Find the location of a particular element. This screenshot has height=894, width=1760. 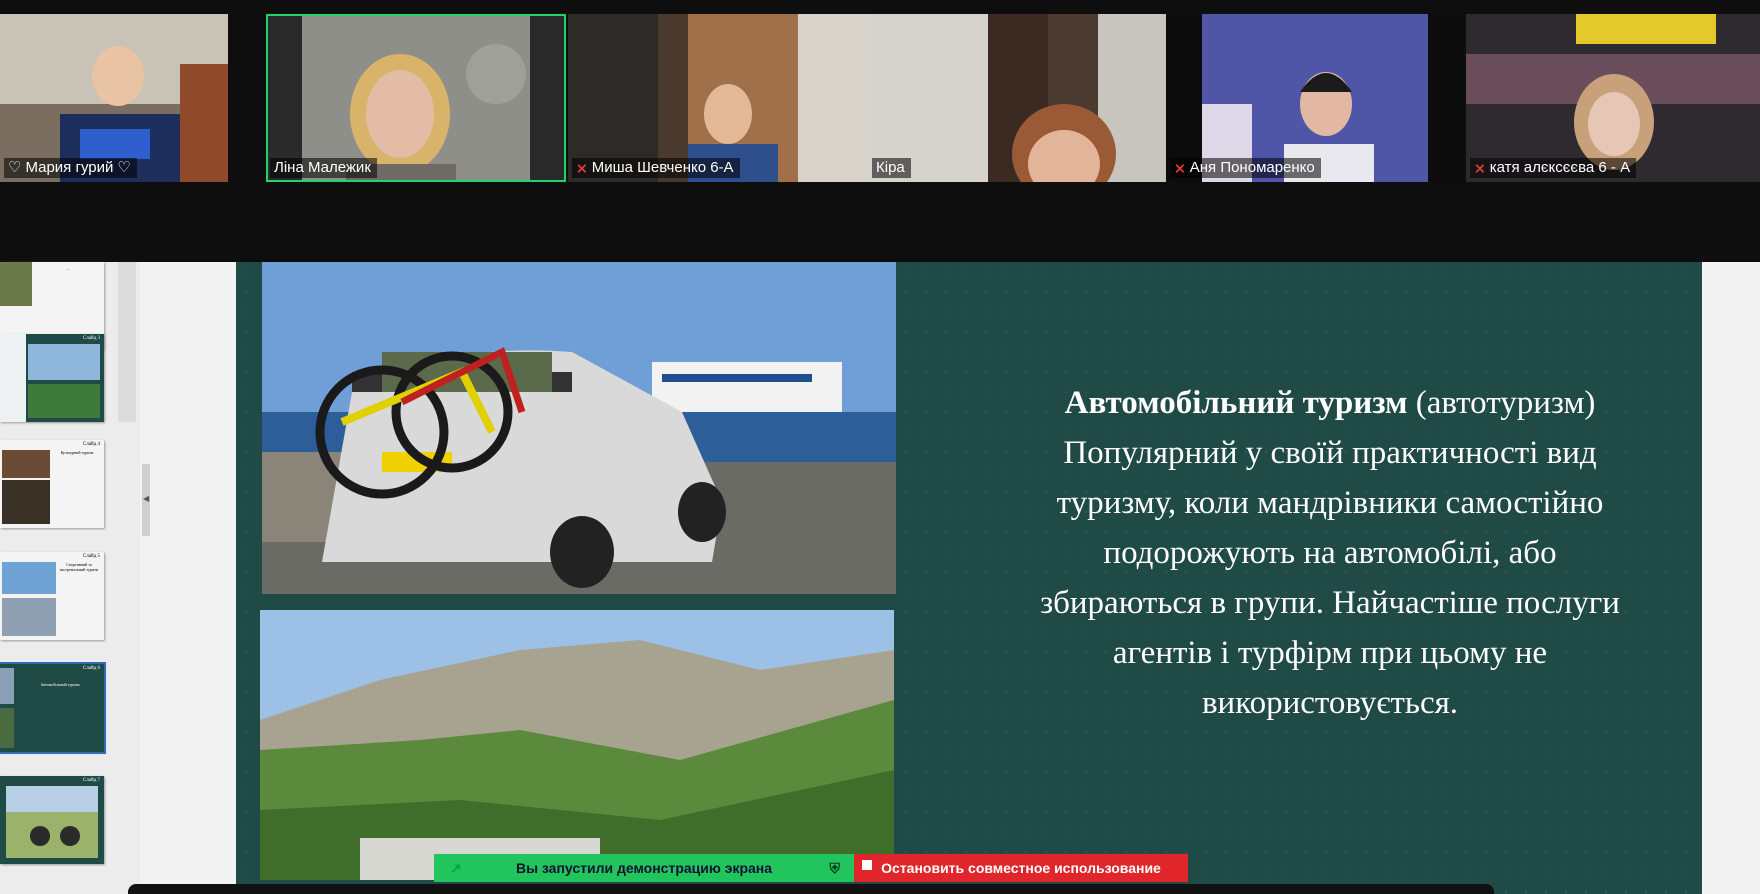

participant-tile: ♡ Мария гурий ♡ is located at coordinates (114, 98).